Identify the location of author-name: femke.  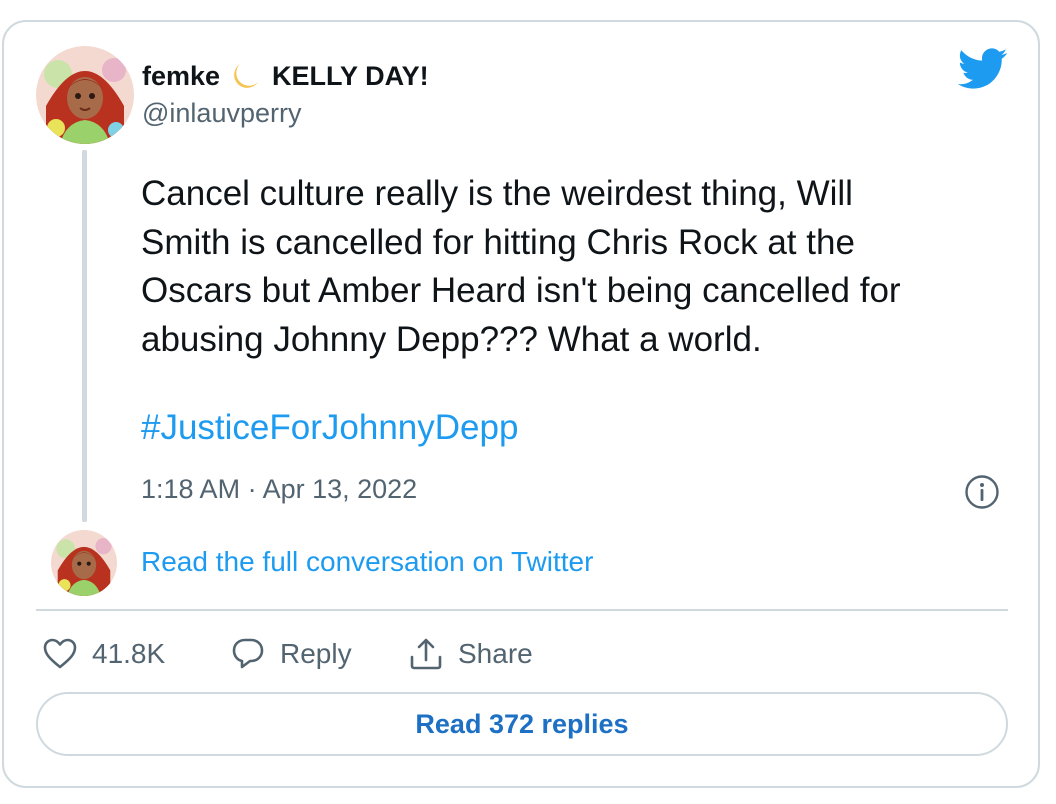
(181, 76).